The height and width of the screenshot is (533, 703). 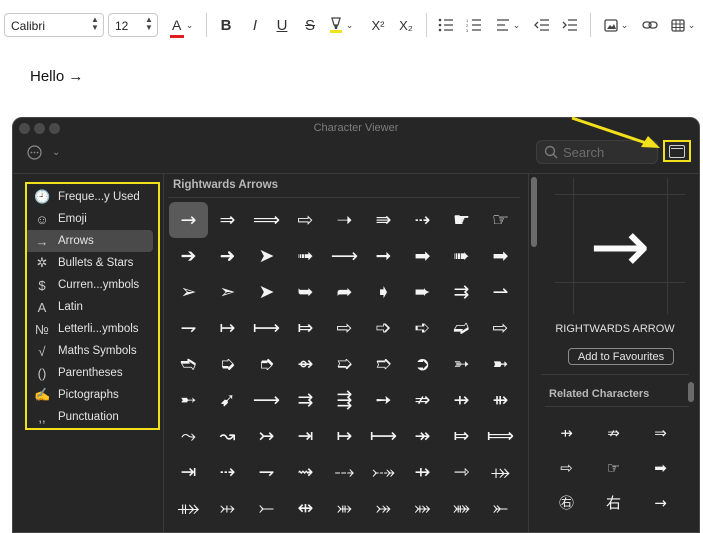 I want to click on character-cell: ⤘, so click(x=461, y=508).